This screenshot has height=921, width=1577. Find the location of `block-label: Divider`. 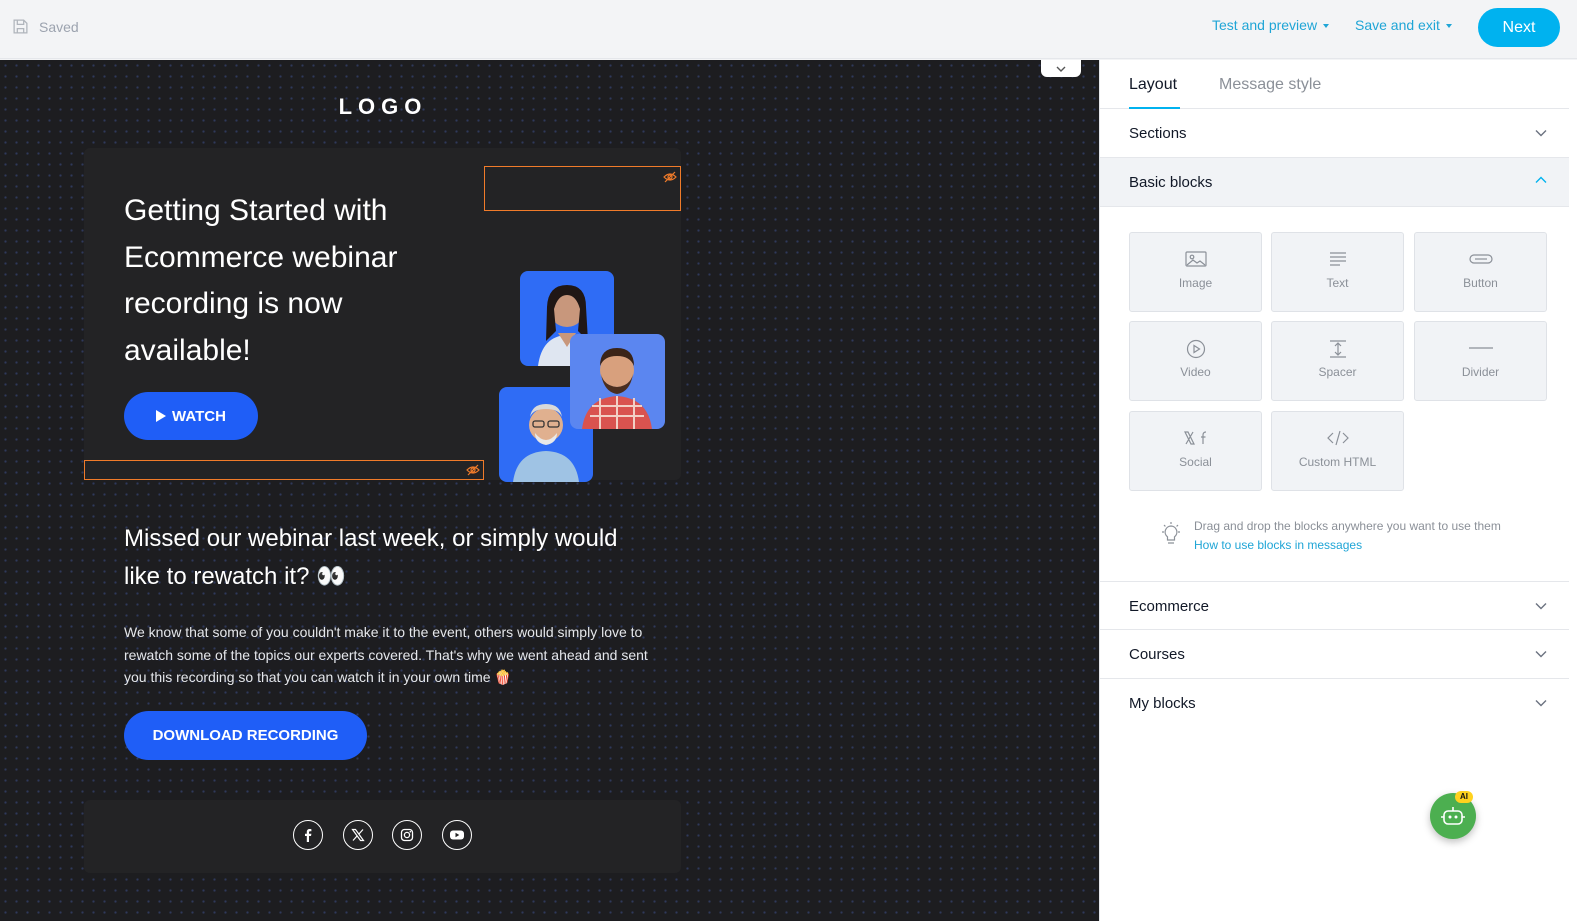

block-label: Divider is located at coordinates (1480, 372).